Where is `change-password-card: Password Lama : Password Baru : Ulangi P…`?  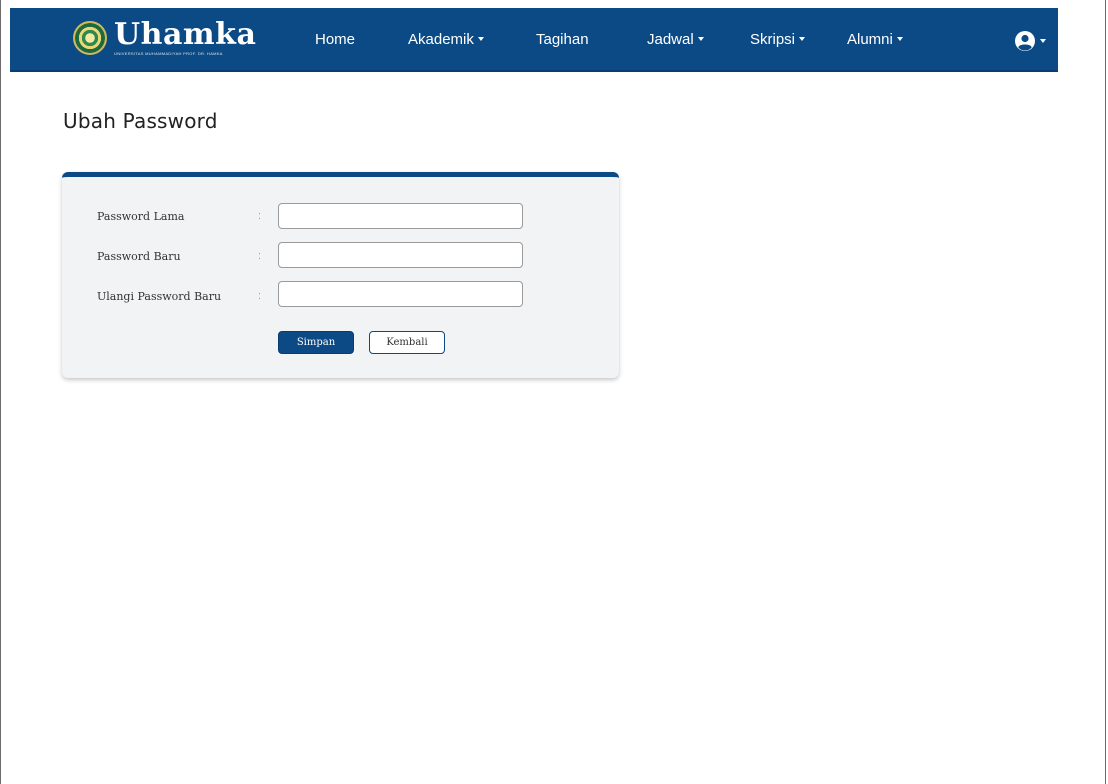
change-password-card: Password Lama : Password Baru : Ulangi P… is located at coordinates (340, 275).